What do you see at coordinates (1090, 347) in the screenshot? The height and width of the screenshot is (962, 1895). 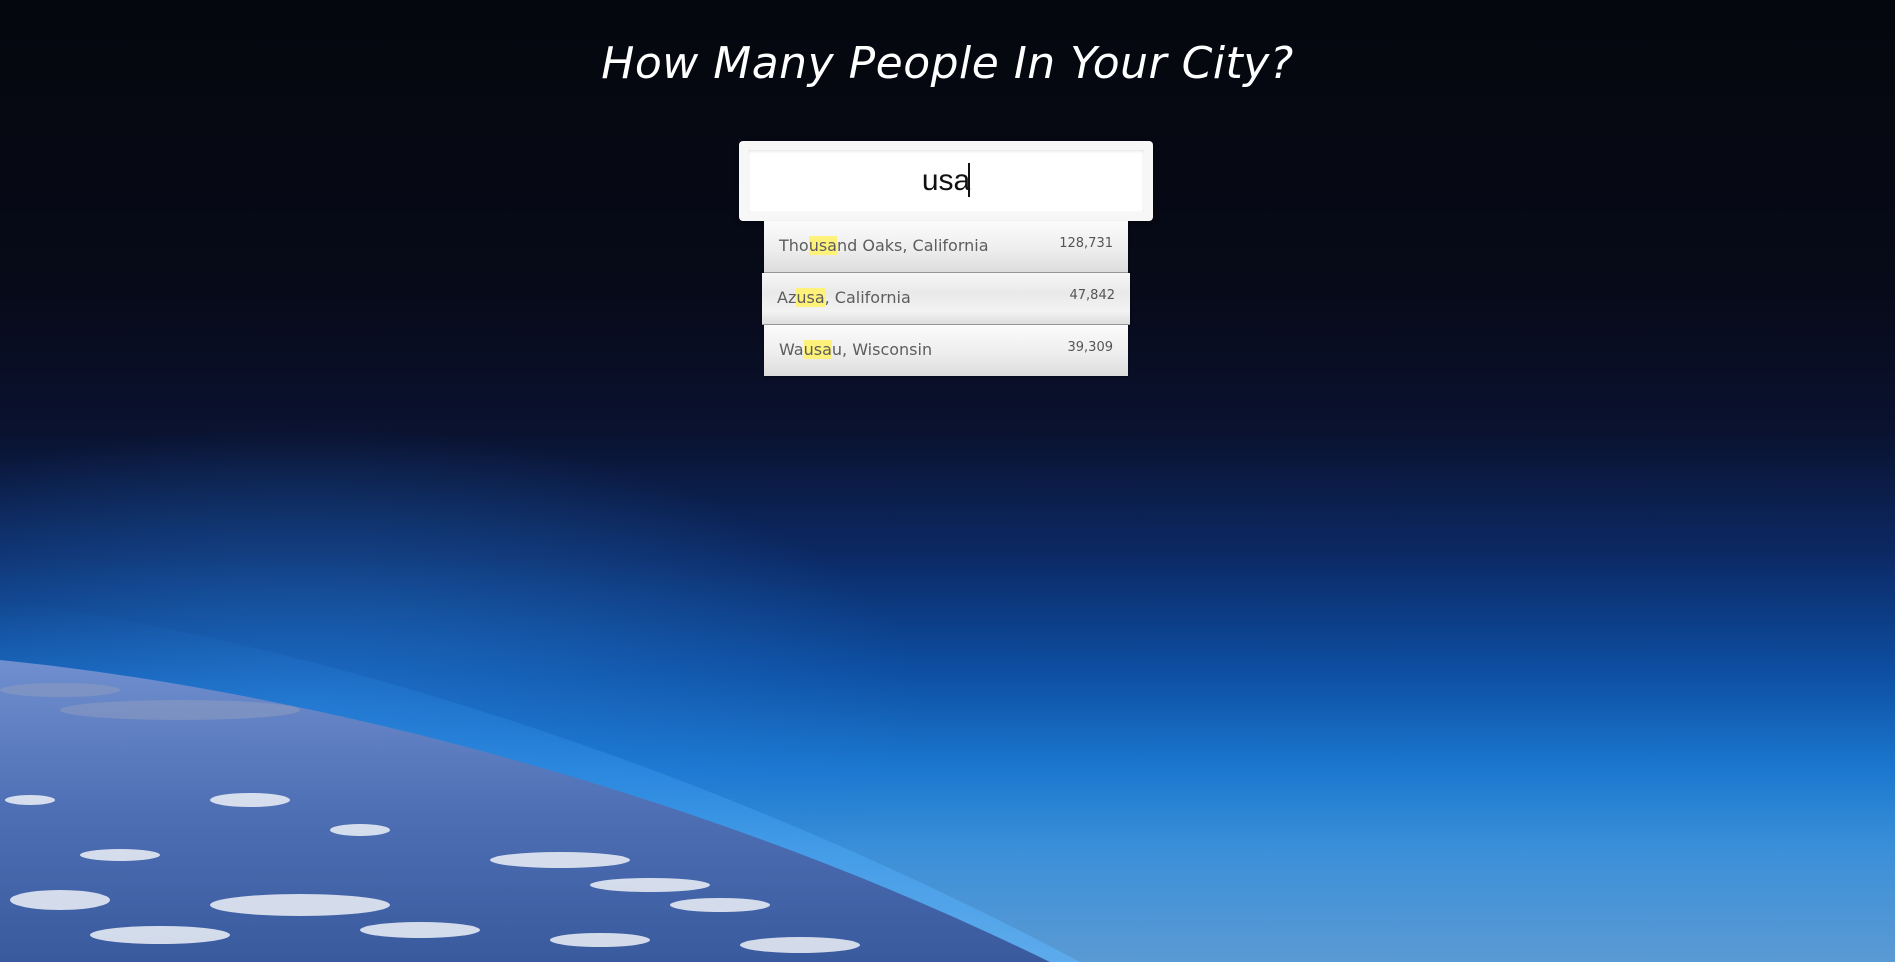 I see `population-count: 39,309` at bounding box center [1090, 347].